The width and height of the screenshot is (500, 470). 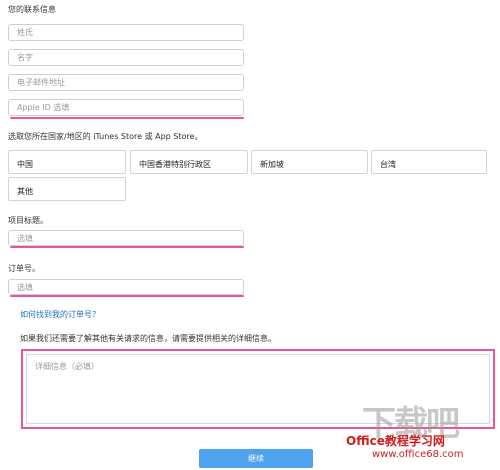 I want to click on continue-button: 继续, so click(x=256, y=458).